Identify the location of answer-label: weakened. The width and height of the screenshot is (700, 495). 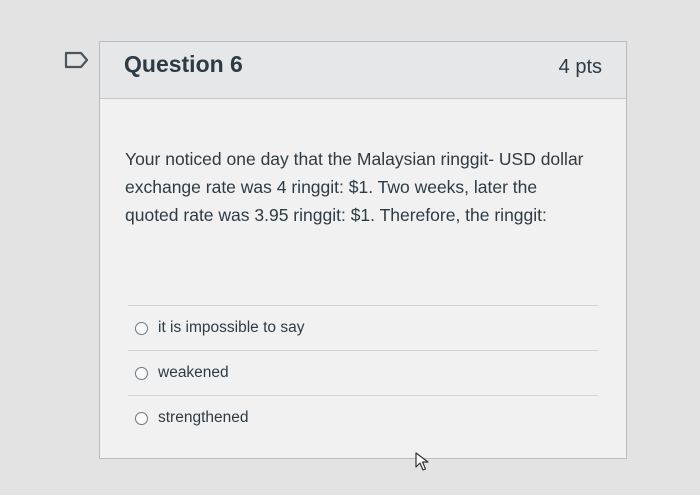
(193, 372).